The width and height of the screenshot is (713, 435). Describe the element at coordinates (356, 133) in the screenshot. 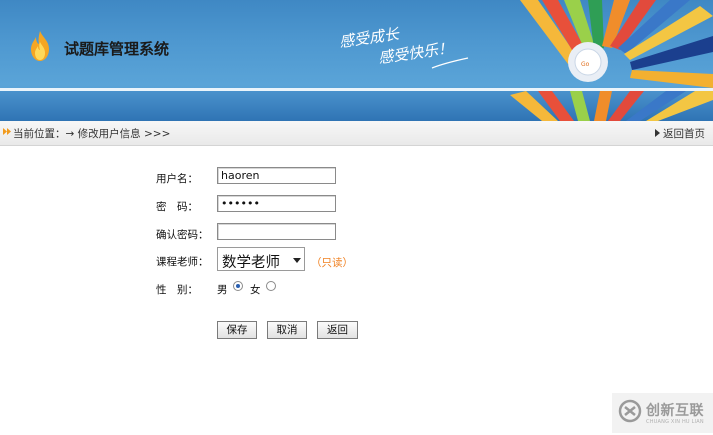

I see `breadcrumb: 当前位置：→ 修改用户信息 >>> 返回首页` at that location.